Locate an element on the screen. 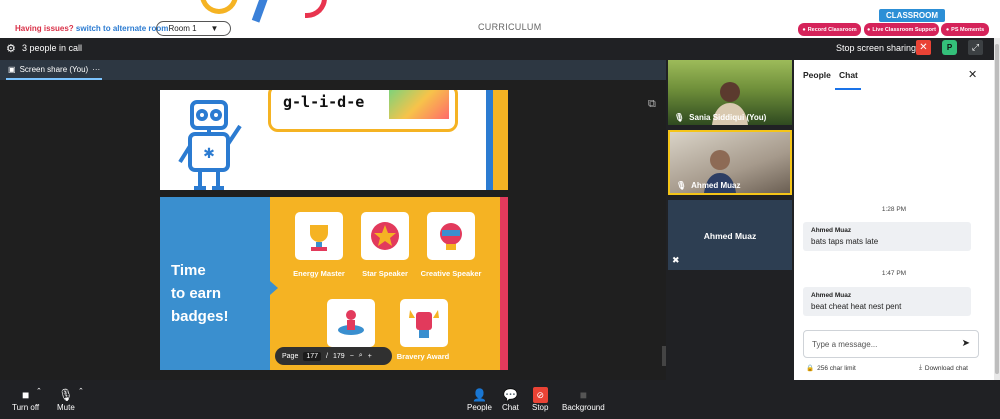 The image size is (1000, 419). yoga-badge is located at coordinates (351, 323).